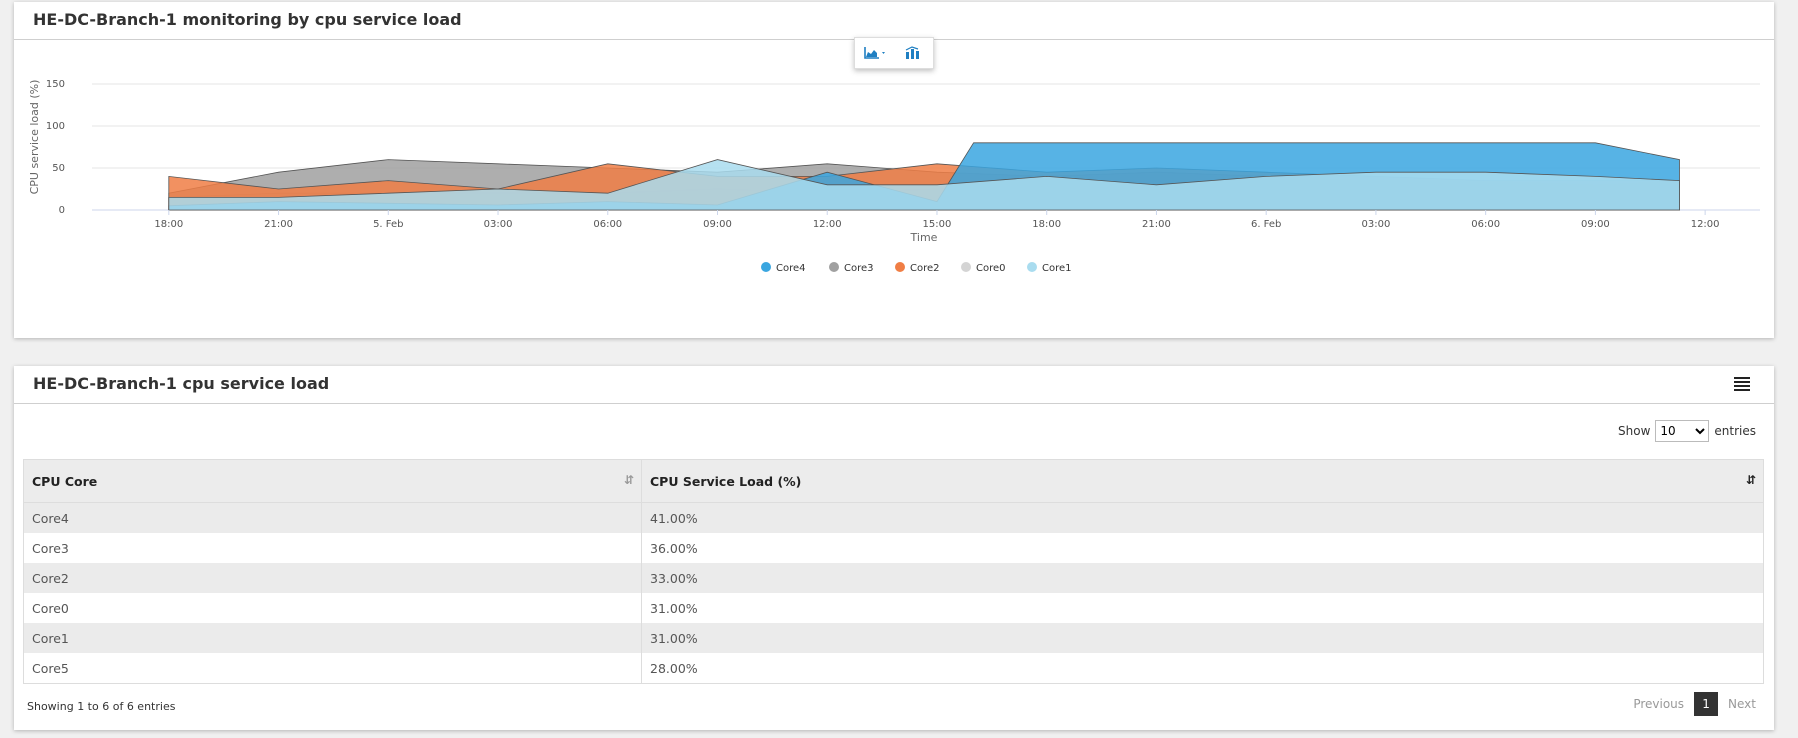  What do you see at coordinates (1032, 267) in the screenshot?
I see `legend-marker-core1` at bounding box center [1032, 267].